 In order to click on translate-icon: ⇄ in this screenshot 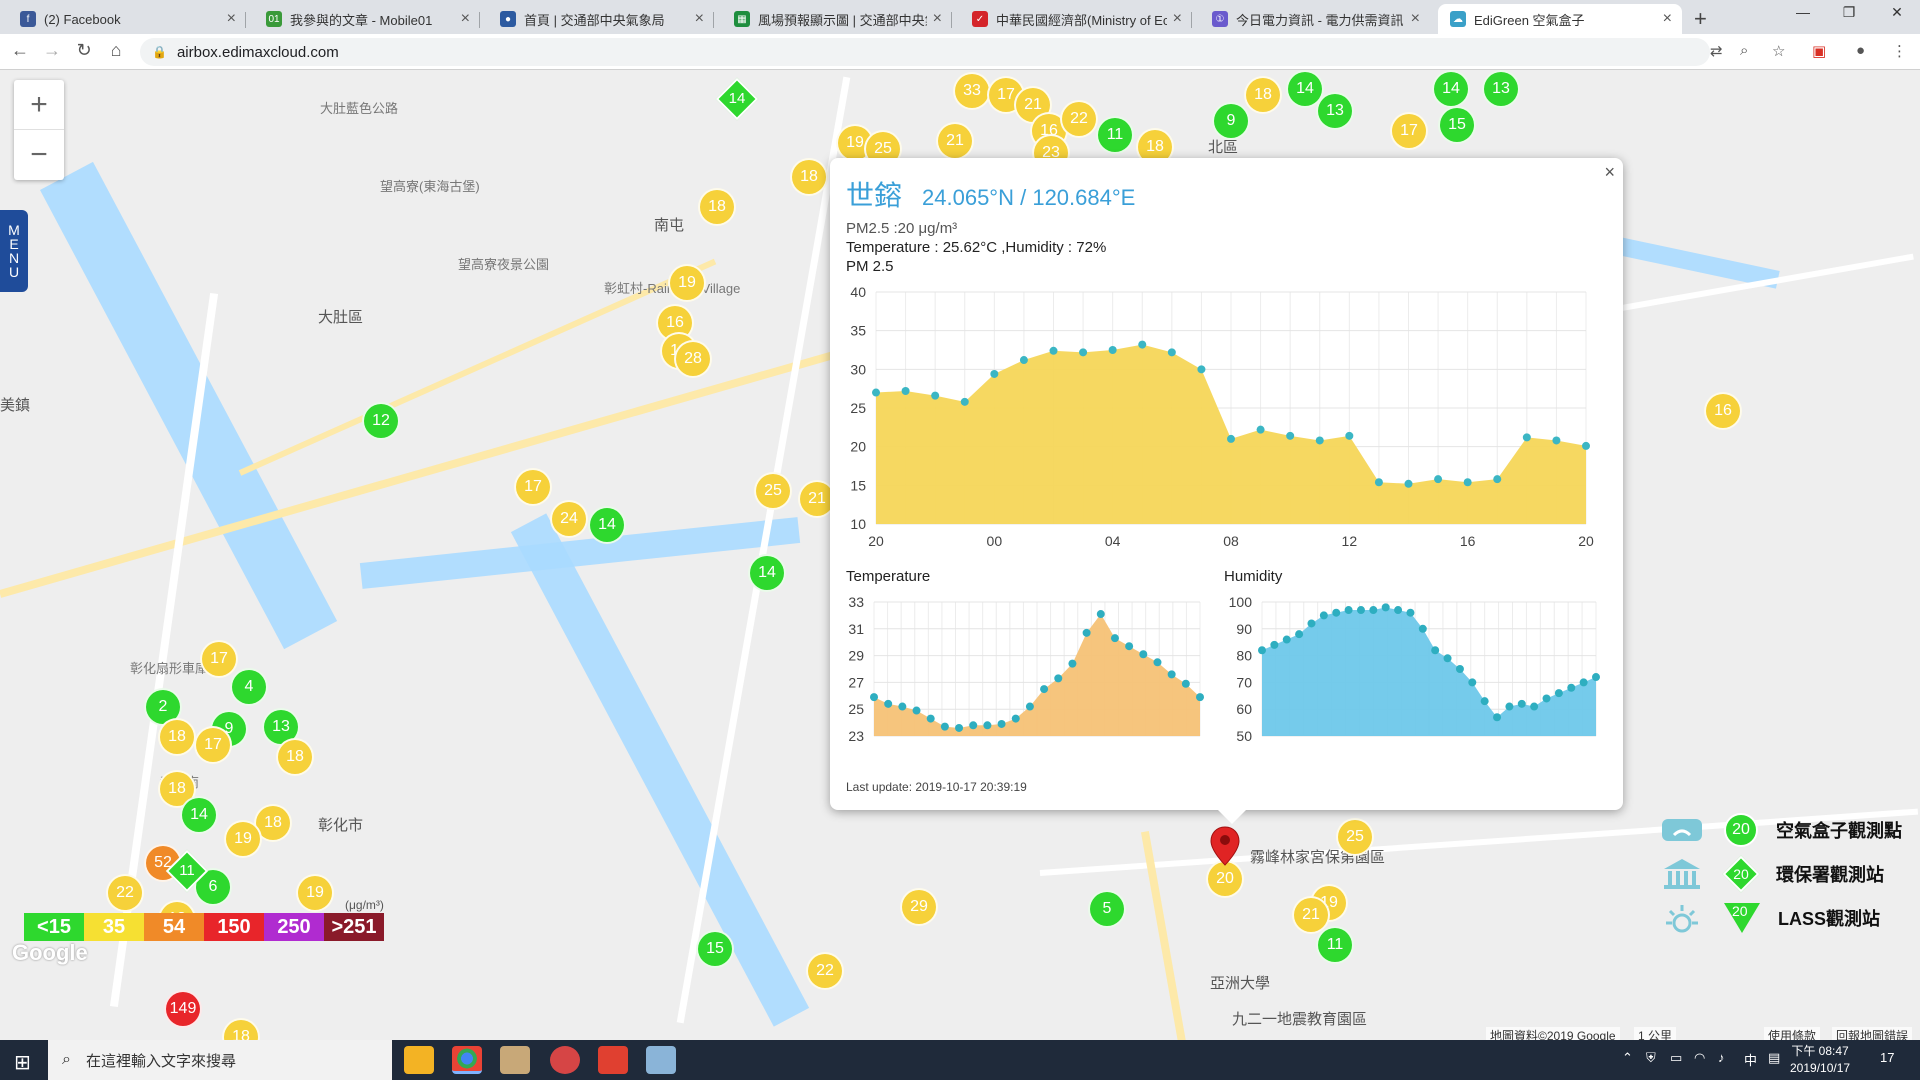, I will do `click(1716, 51)`.